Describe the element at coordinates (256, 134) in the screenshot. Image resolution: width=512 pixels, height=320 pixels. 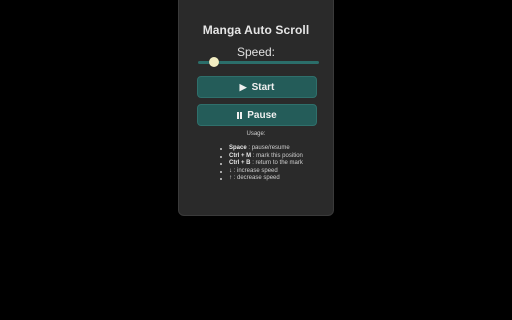
I see `usage-title: Usage:` at that location.